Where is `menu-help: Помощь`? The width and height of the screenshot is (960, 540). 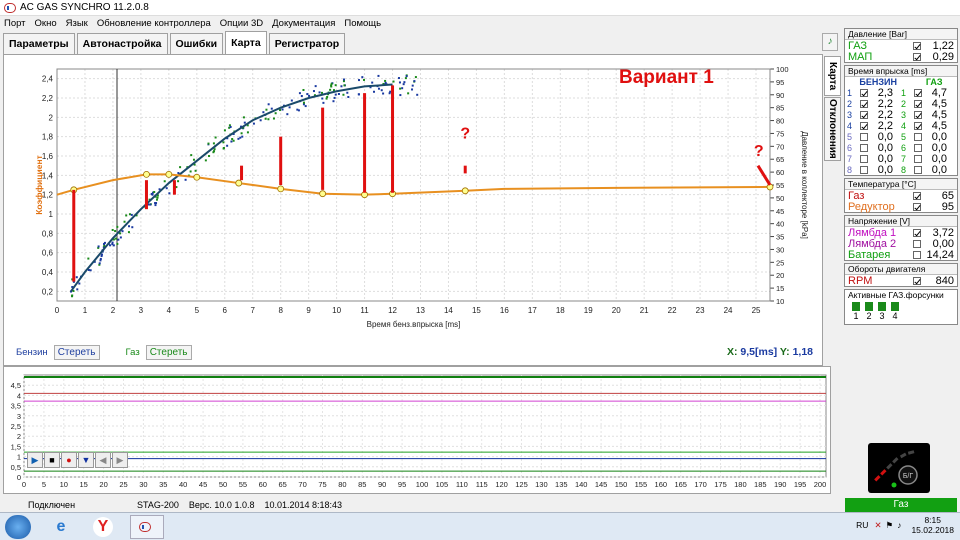
menu-help: Помощь is located at coordinates (362, 23).